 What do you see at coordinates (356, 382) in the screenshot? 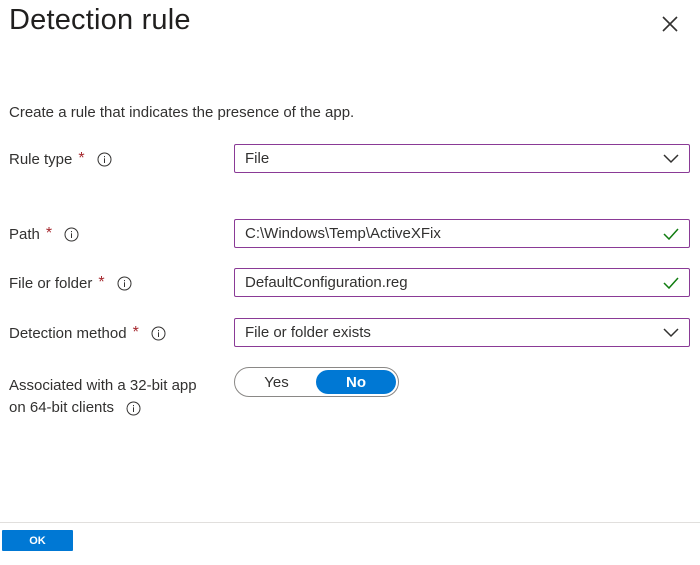
I see `toggle-option-no: No` at bounding box center [356, 382].